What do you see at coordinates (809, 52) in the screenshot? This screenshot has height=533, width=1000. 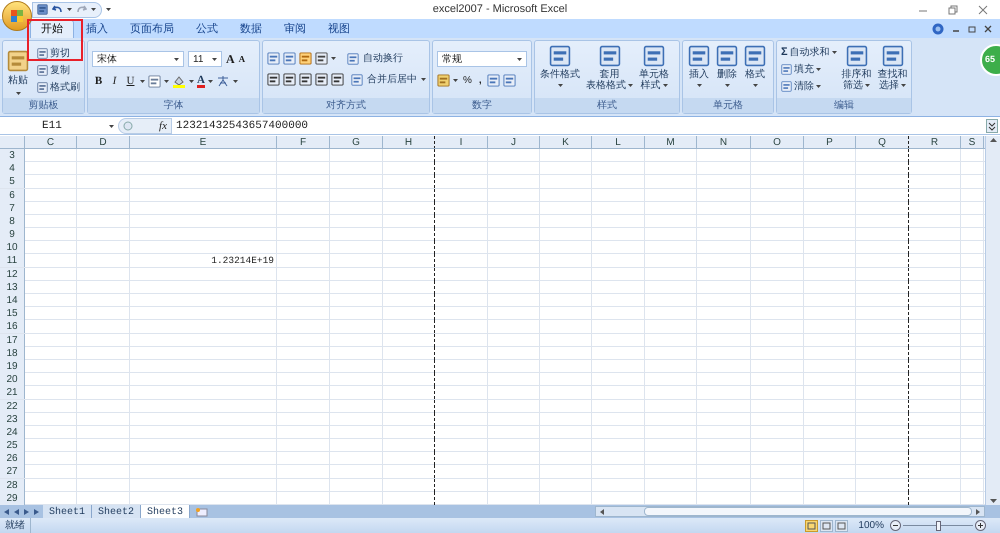 I see `editing-button: Σ 自动求和` at bounding box center [809, 52].